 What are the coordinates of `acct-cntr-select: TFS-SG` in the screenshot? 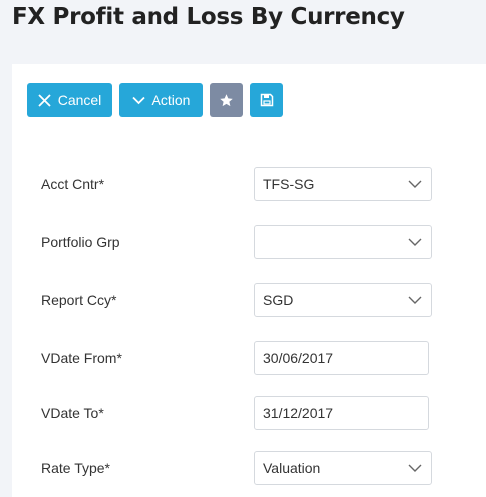 It's located at (343, 184).